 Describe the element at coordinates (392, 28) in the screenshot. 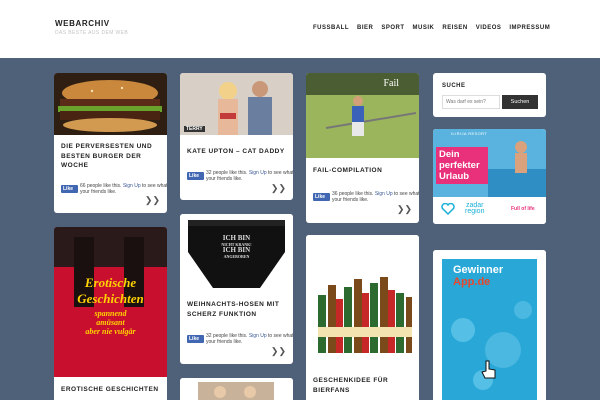

I see `nav-item-sport: SPORT` at that location.